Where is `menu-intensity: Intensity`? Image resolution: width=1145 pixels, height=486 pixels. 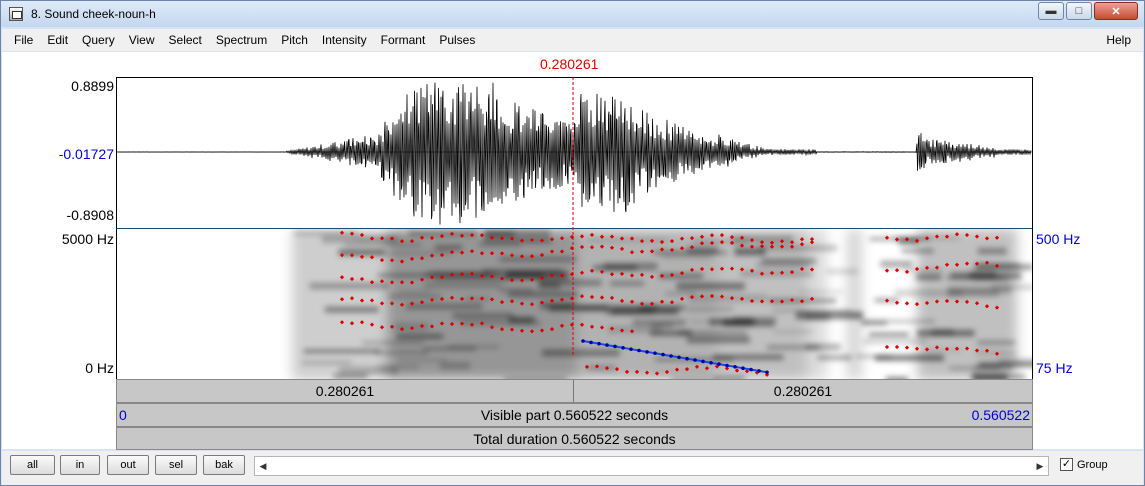
menu-intensity: Intensity is located at coordinates (344, 40).